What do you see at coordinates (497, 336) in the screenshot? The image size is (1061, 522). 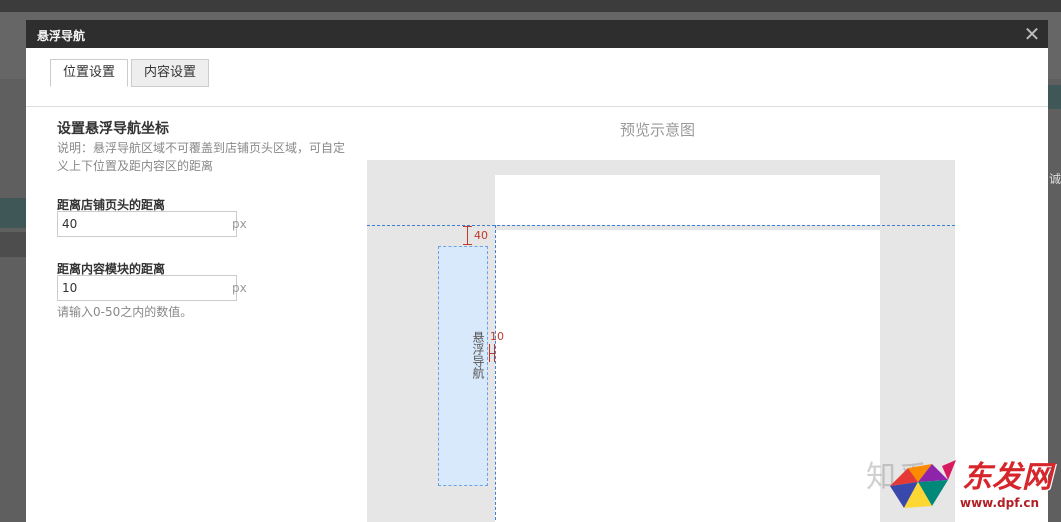 I see `side-distance-value: 10` at bounding box center [497, 336].